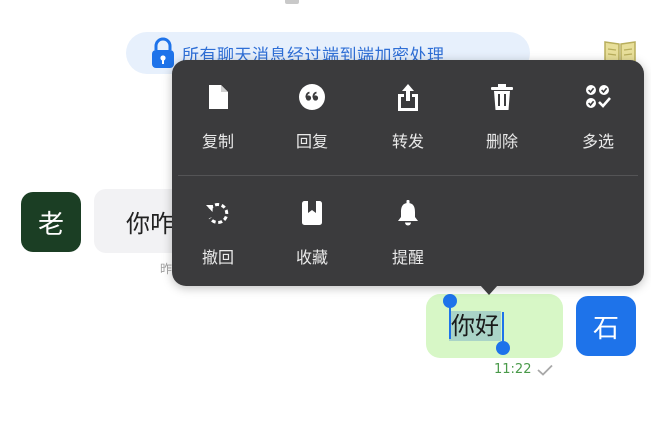 This screenshot has width=651, height=425. What do you see at coordinates (217, 257) in the screenshot?
I see `menu-item-label: 撤回` at bounding box center [217, 257].